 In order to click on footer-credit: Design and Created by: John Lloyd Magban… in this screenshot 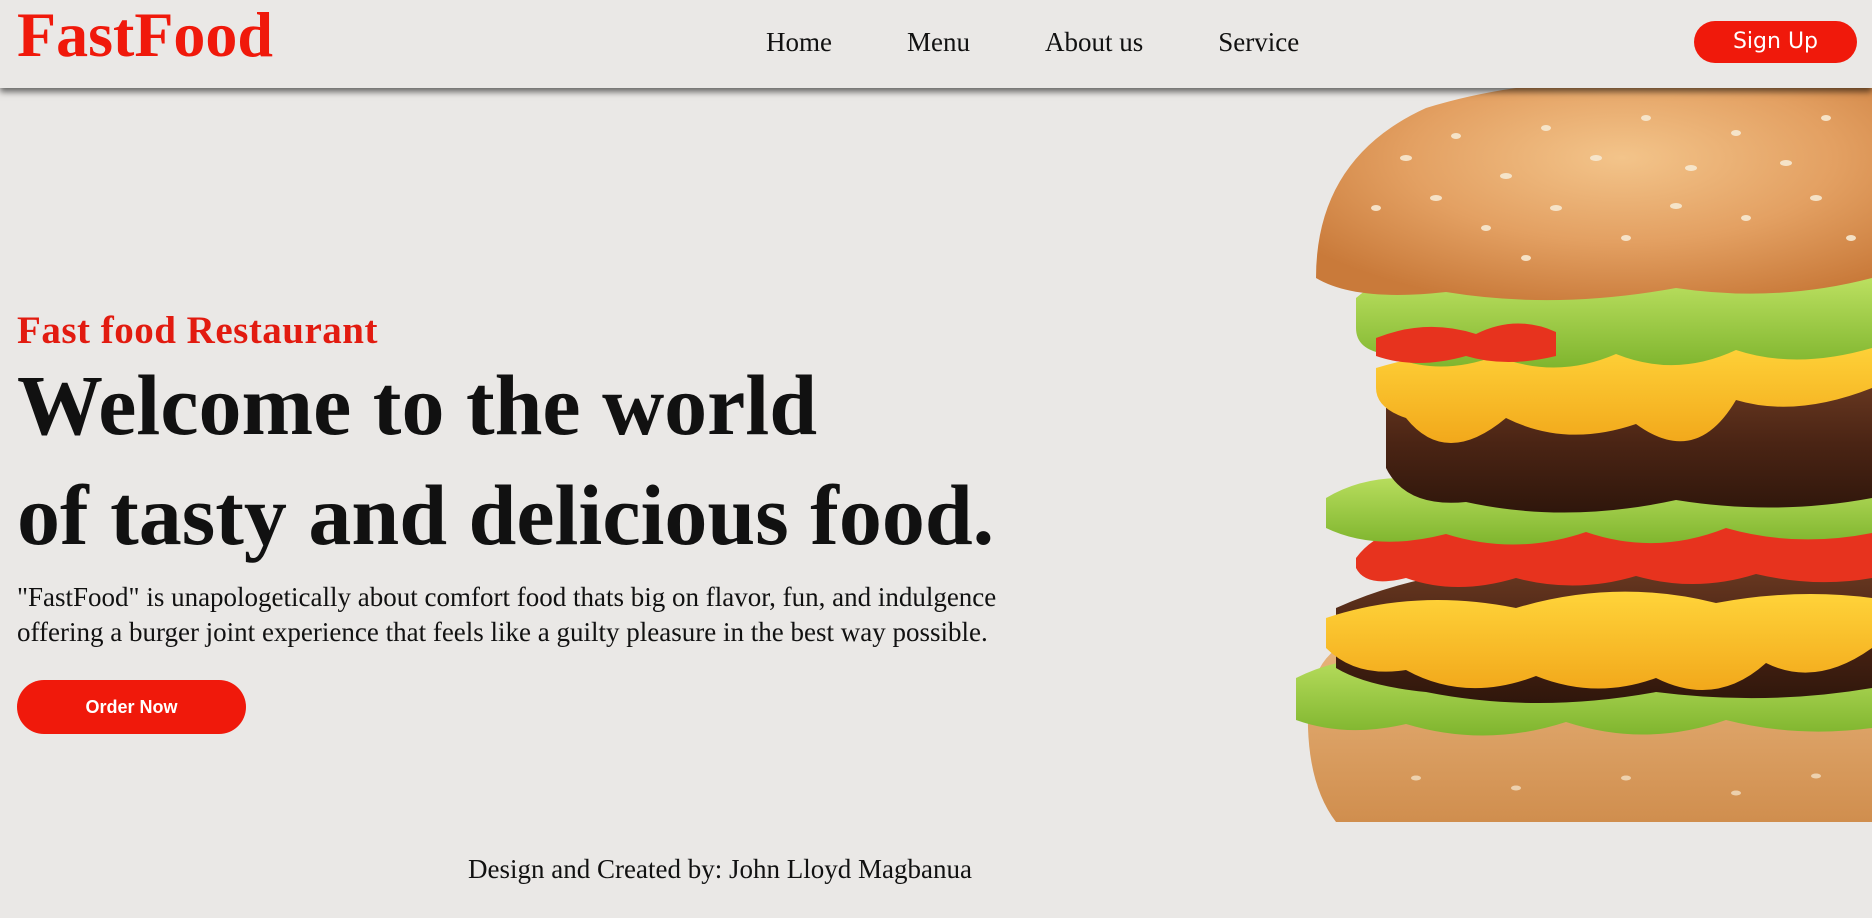, I will do `click(720, 869)`.